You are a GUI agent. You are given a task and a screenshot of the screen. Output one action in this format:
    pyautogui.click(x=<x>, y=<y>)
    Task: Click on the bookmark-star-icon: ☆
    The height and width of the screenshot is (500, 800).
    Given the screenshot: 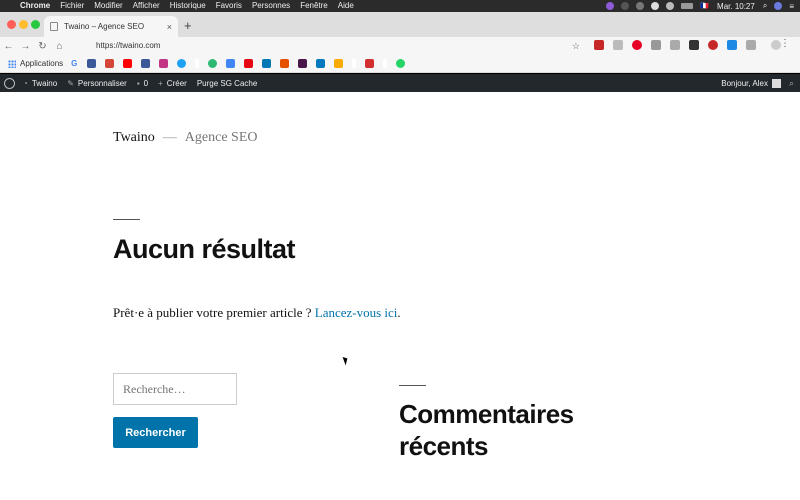 What is the action you would take?
    pyautogui.click(x=576, y=46)
    